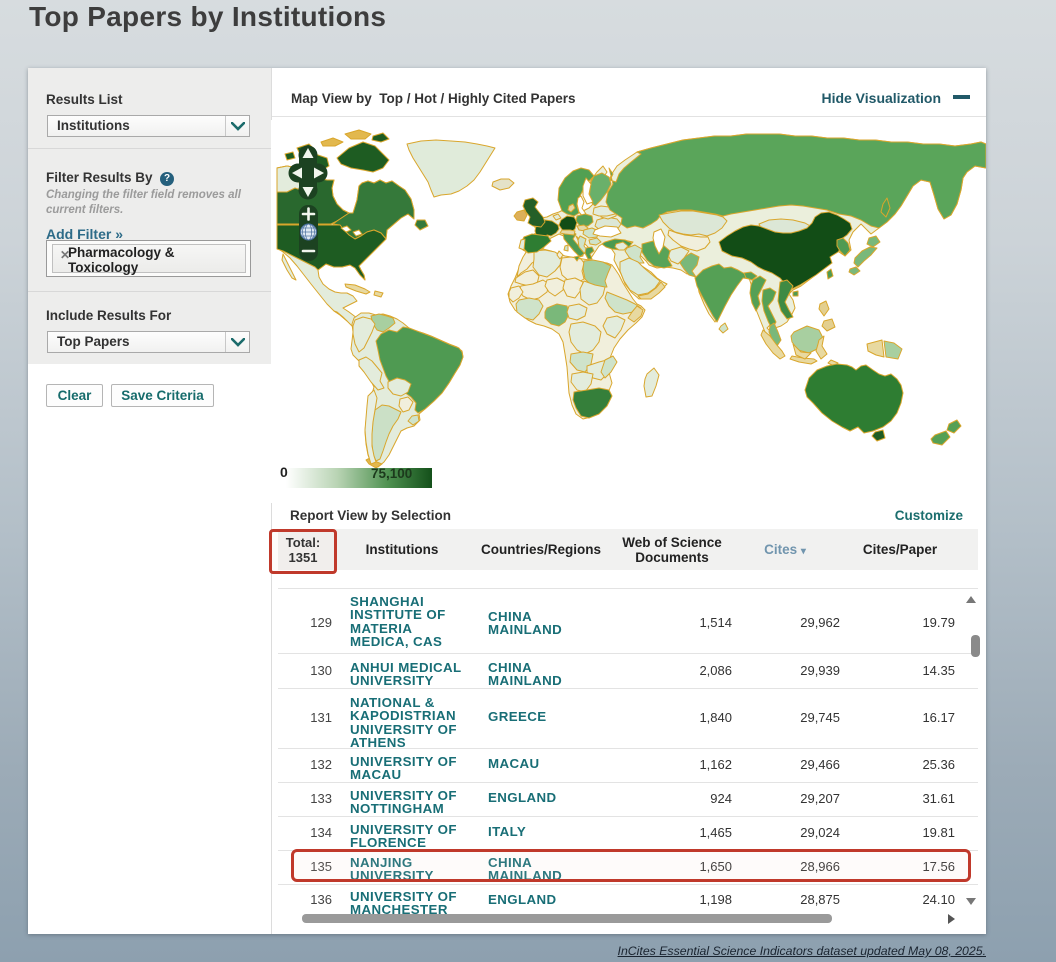  What do you see at coordinates (391, 473) in the screenshot?
I see `svg-text: 75,100` at bounding box center [391, 473].